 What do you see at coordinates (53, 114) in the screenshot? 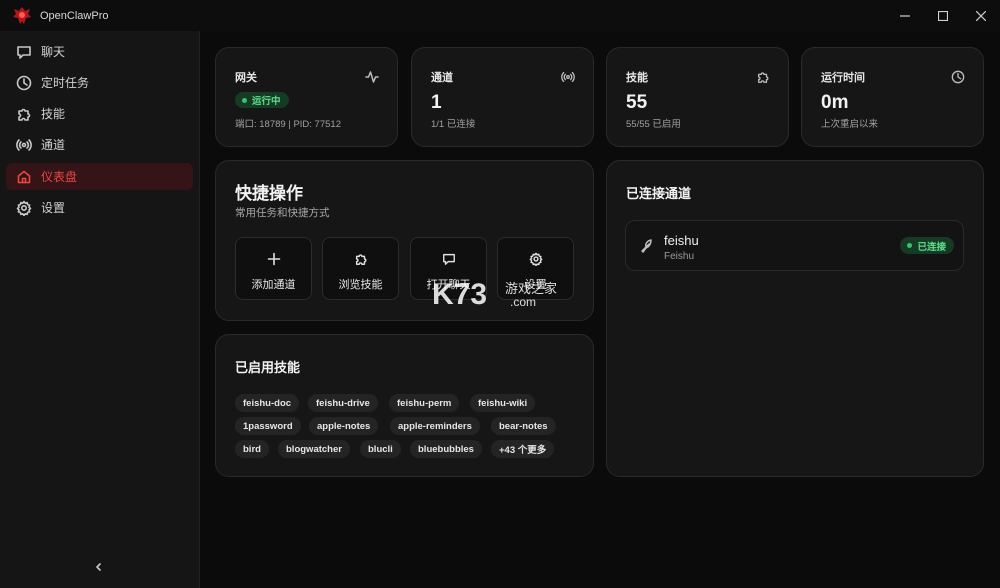
I see `sidebar-item-label: 技能` at bounding box center [53, 114].